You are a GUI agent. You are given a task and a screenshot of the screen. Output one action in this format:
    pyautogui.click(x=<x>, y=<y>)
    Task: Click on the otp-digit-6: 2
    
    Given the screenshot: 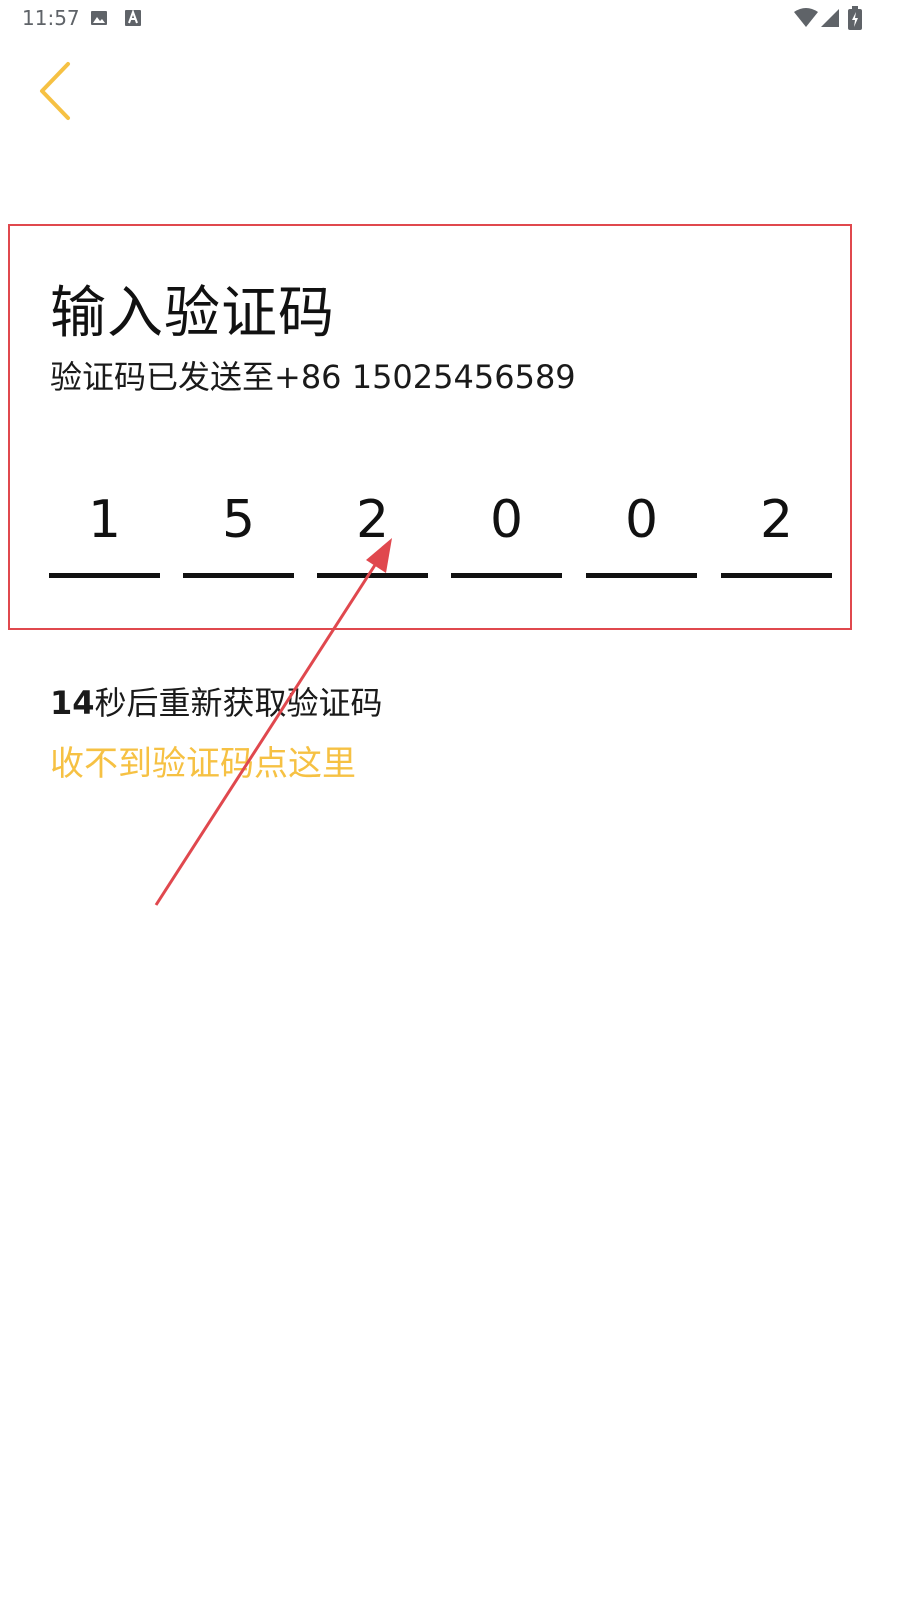 What is the action you would take?
    pyautogui.click(x=776, y=534)
    